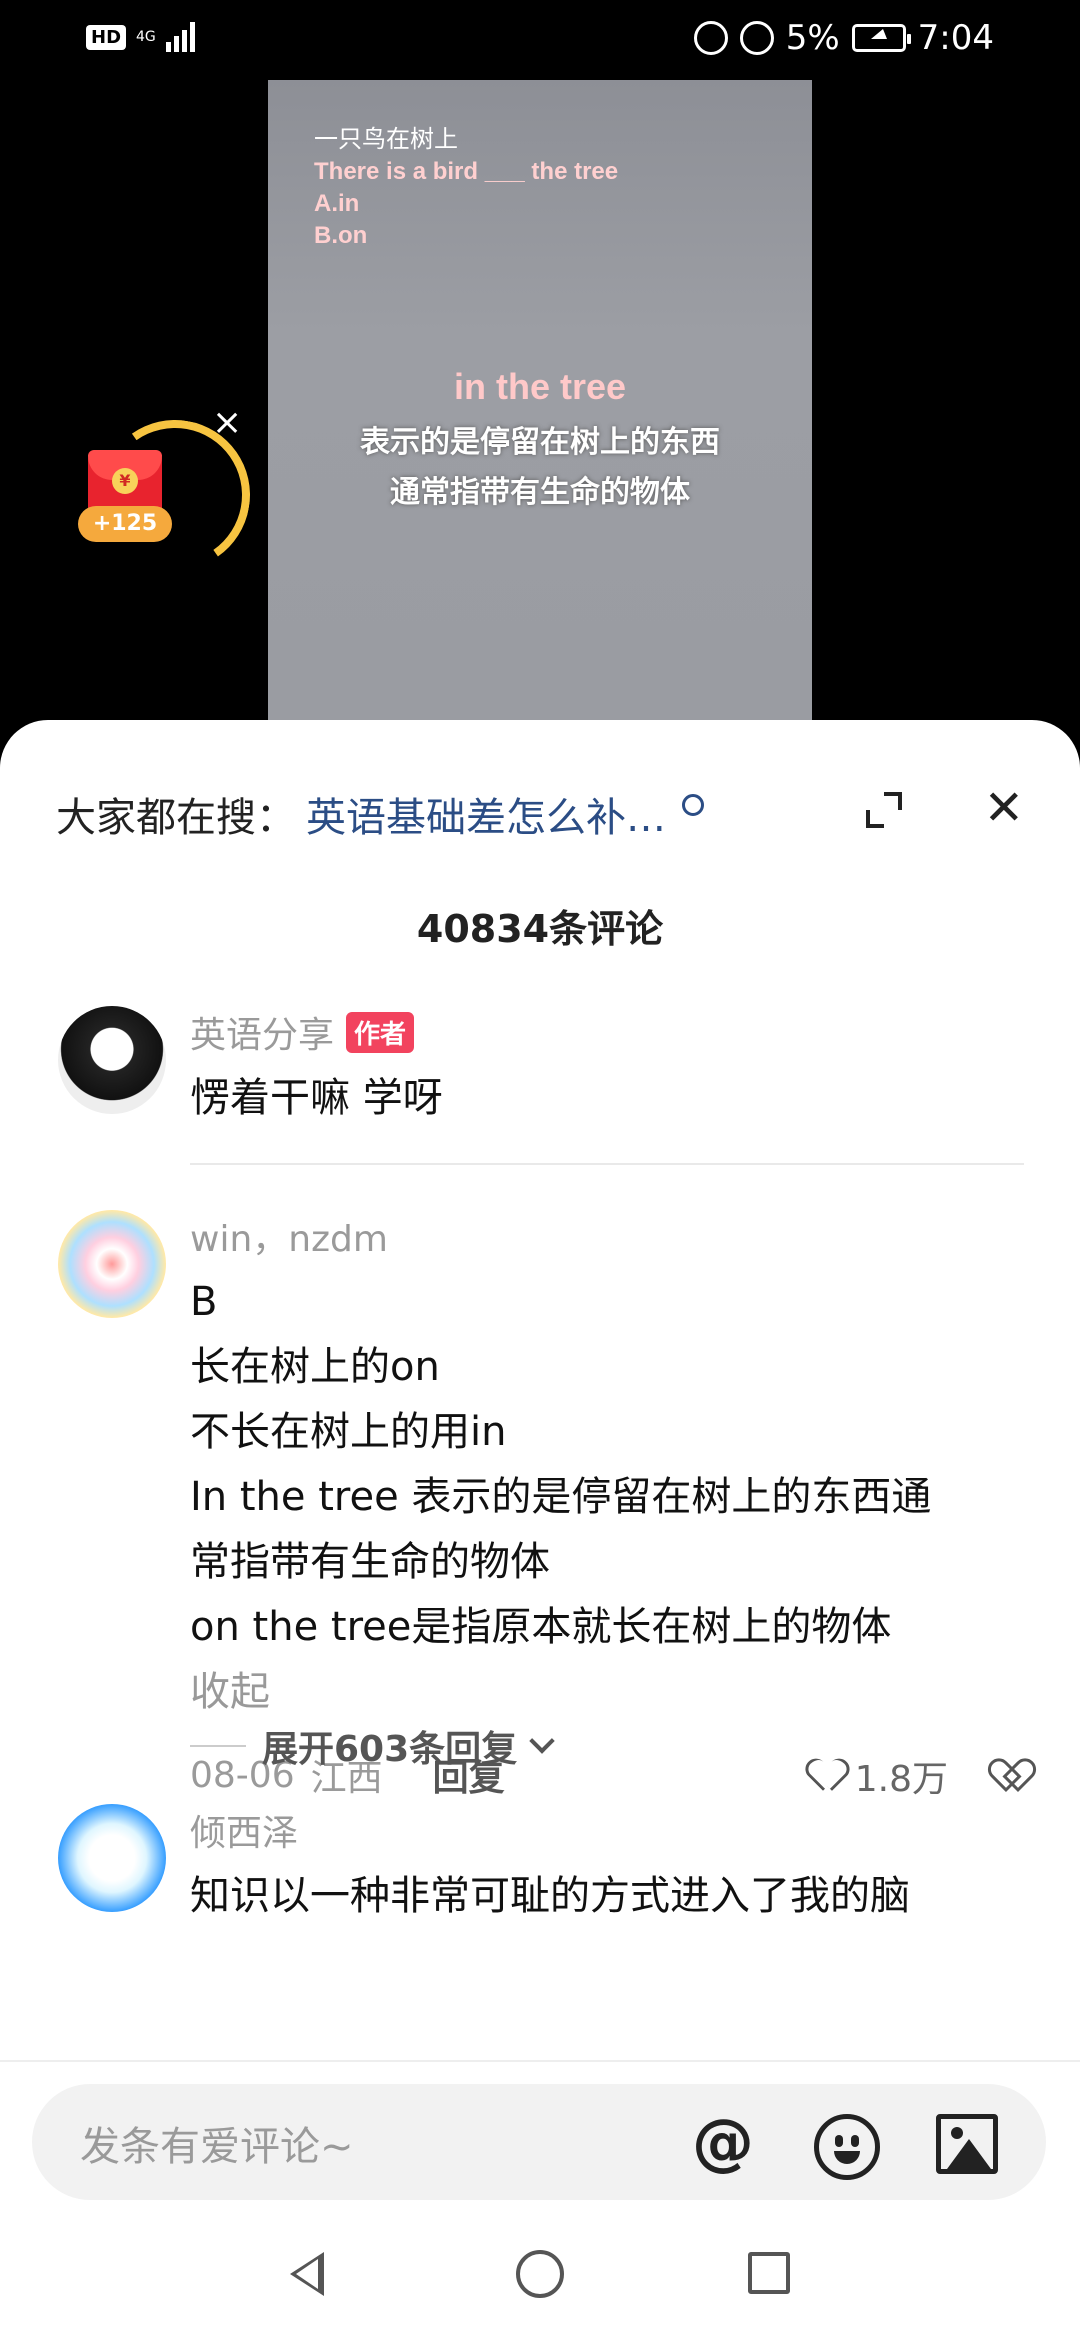 This screenshot has height=2340, width=1080. What do you see at coordinates (218, 1746) in the screenshot?
I see `divider-line` at bounding box center [218, 1746].